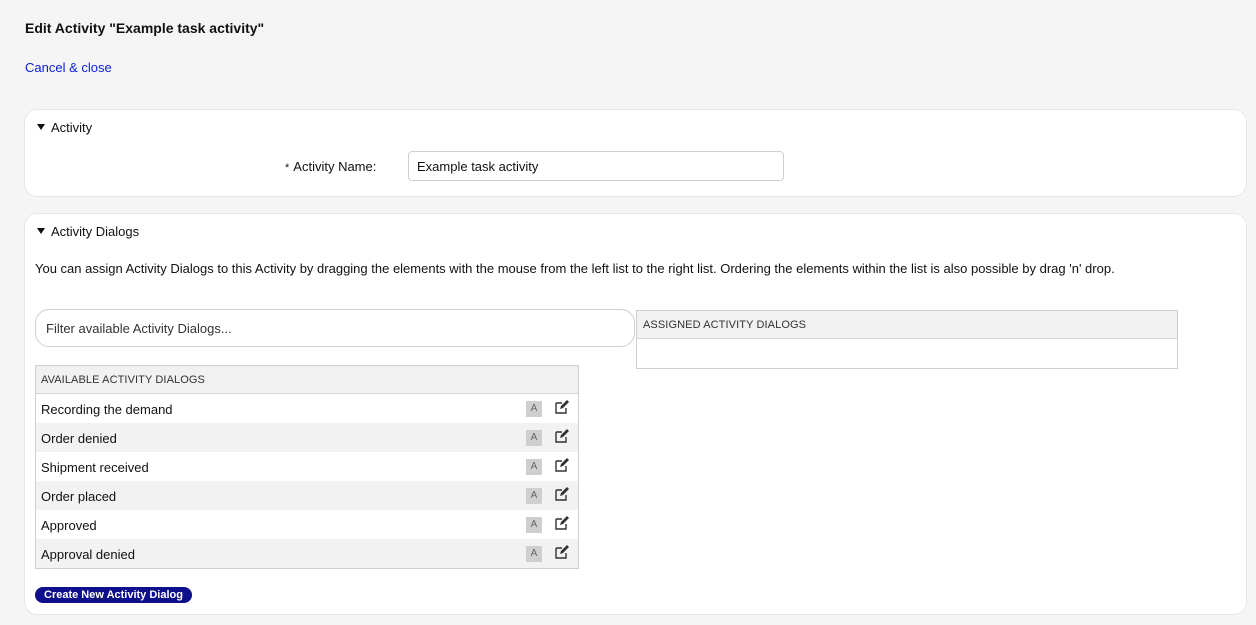 This screenshot has width=1256, height=625. What do you see at coordinates (287, 168) in the screenshot?
I see `required-marker: *` at bounding box center [287, 168].